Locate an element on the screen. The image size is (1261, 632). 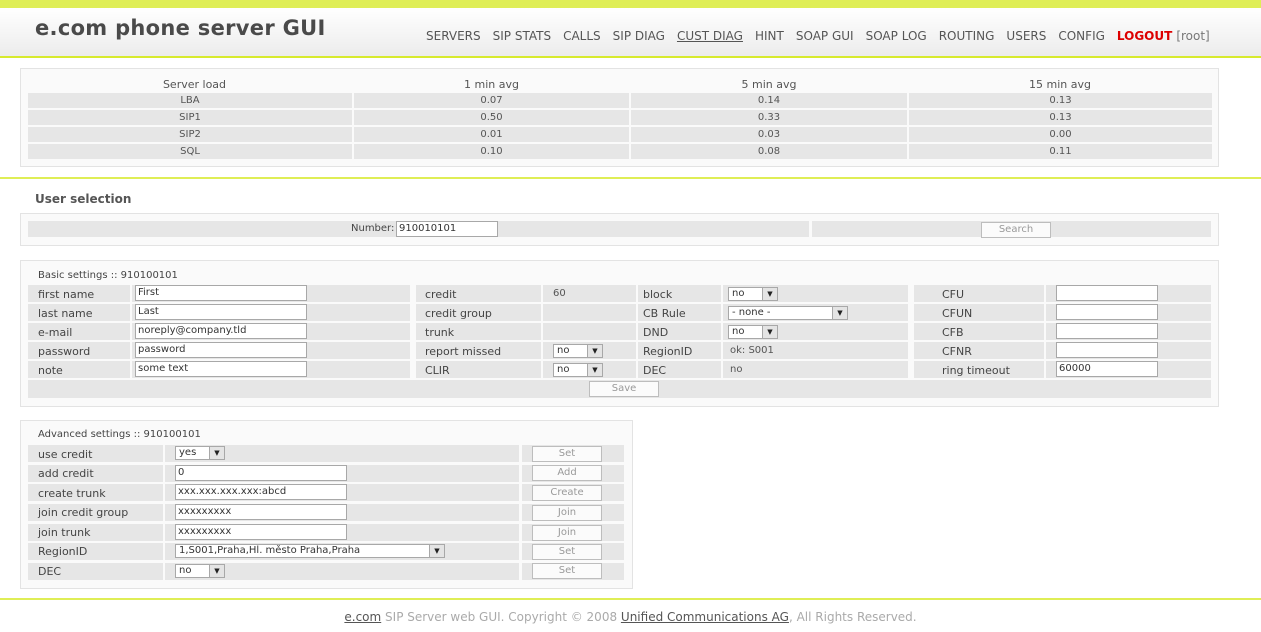
clir-value: no is located at coordinates (563, 369).